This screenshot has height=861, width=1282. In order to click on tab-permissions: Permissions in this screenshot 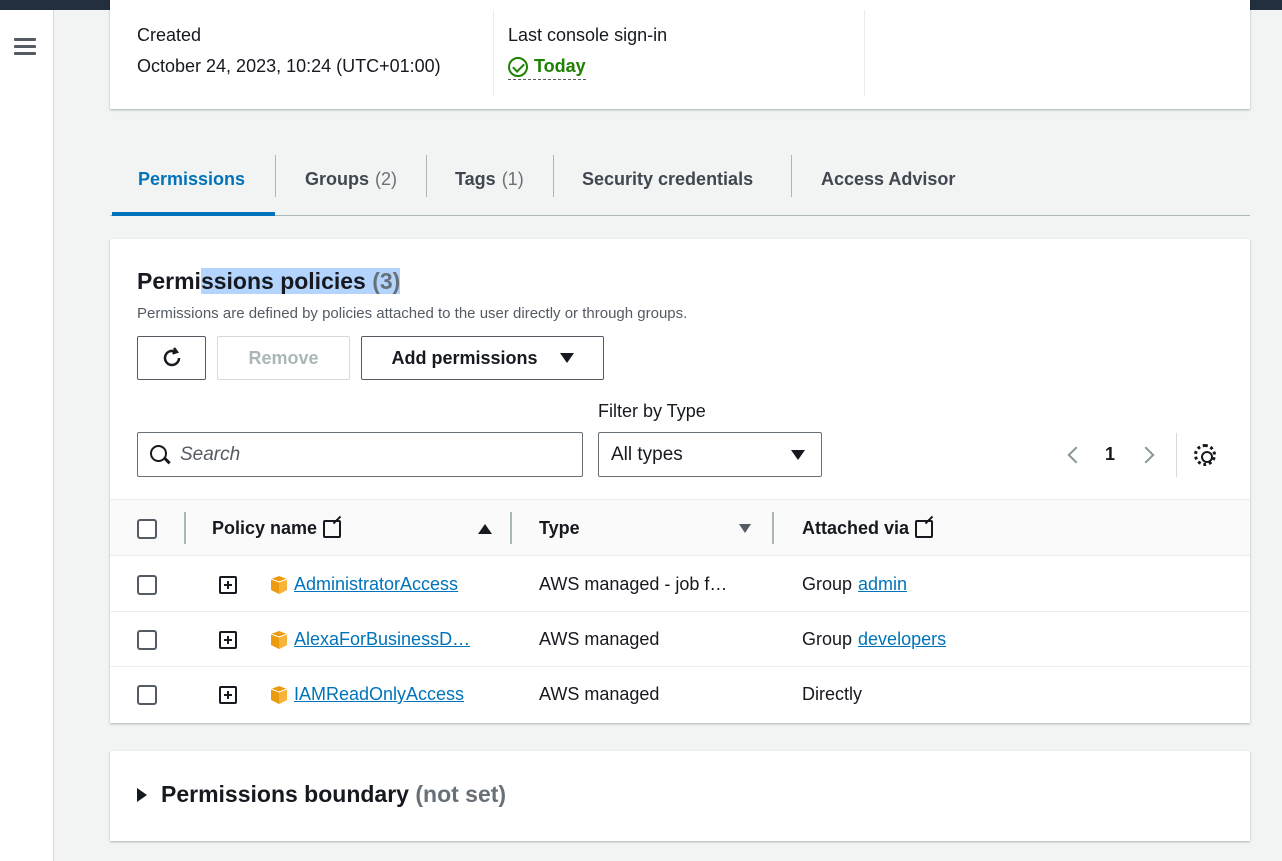, I will do `click(191, 179)`.